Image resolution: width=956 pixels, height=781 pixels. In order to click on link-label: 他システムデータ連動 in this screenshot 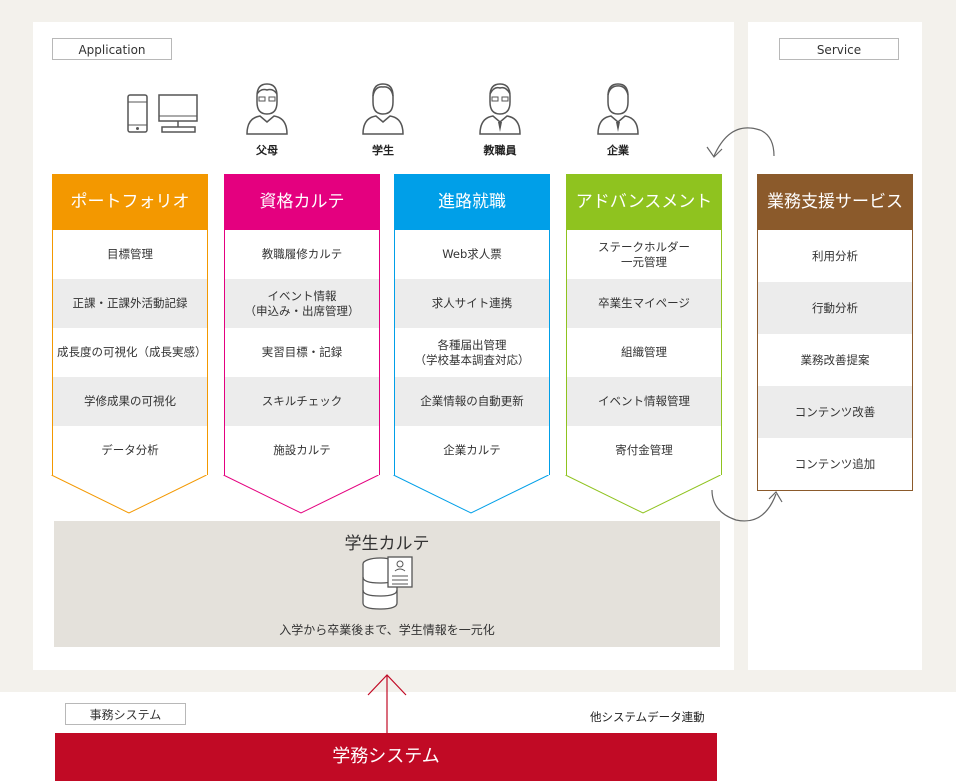, I will do `click(647, 717)`.